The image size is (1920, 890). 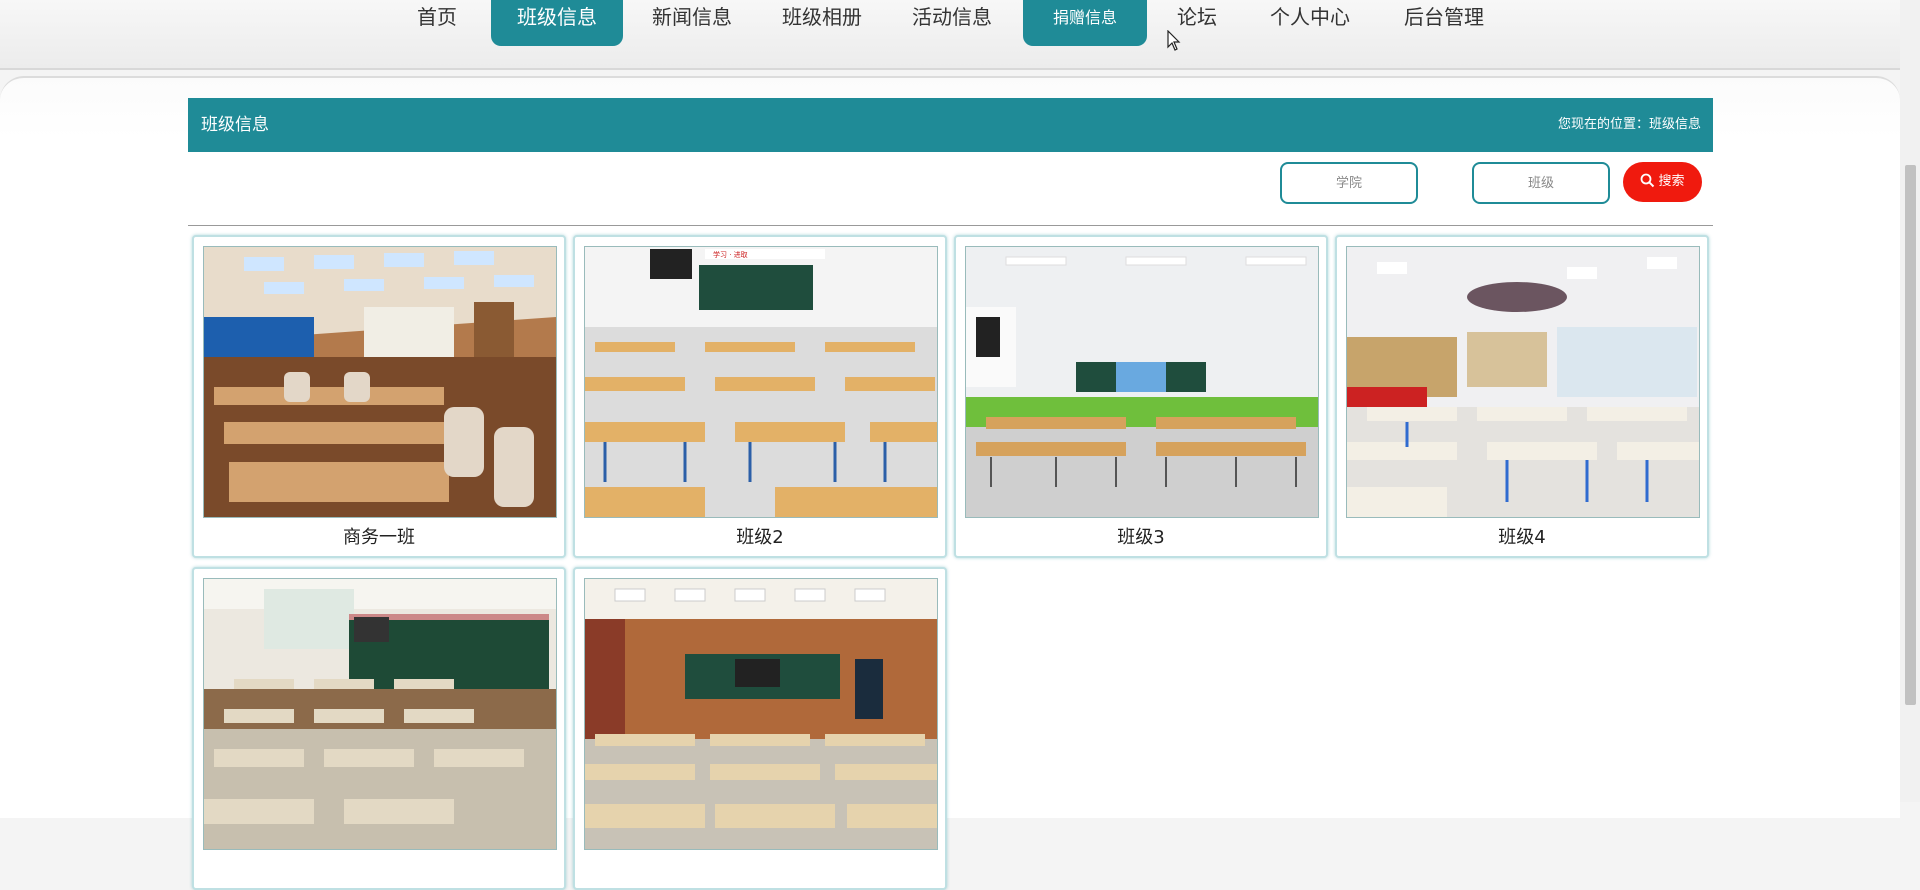 I want to click on class-card: 商务一班, so click(x=379, y=396).